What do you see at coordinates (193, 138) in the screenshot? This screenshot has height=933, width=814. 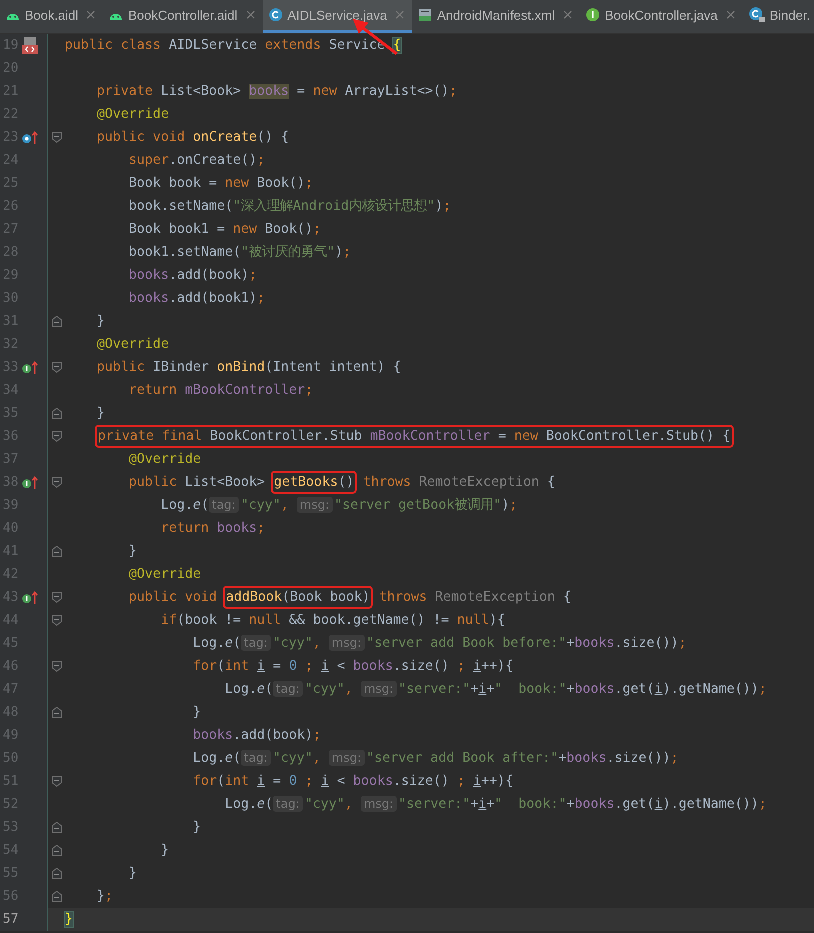 I see `code-line: public void onCreate() {` at bounding box center [193, 138].